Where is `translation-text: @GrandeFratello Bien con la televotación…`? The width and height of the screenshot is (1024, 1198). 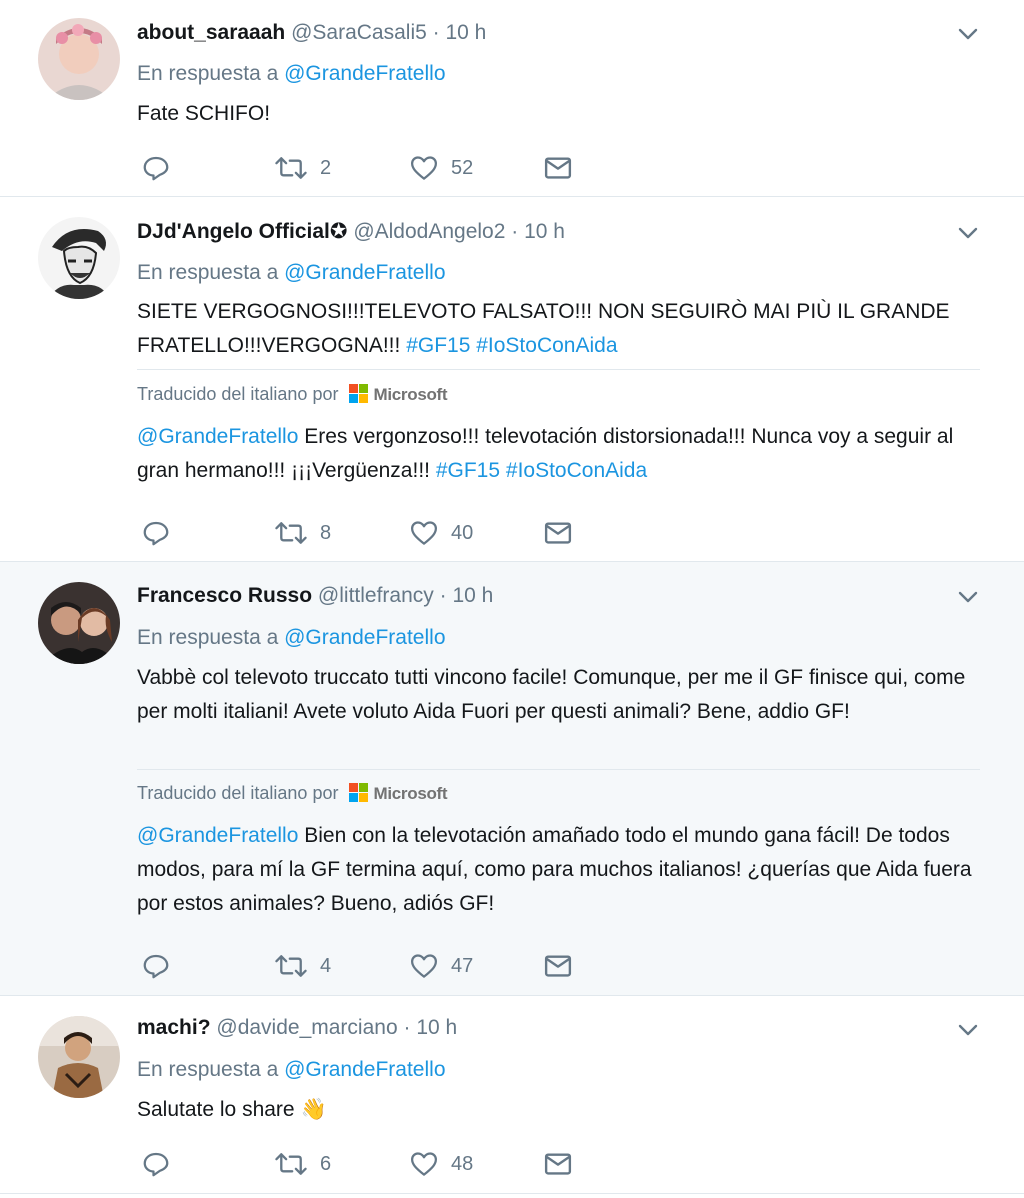
translation-text: @GrandeFratello Bien con la televotación… is located at coordinates (557, 870).